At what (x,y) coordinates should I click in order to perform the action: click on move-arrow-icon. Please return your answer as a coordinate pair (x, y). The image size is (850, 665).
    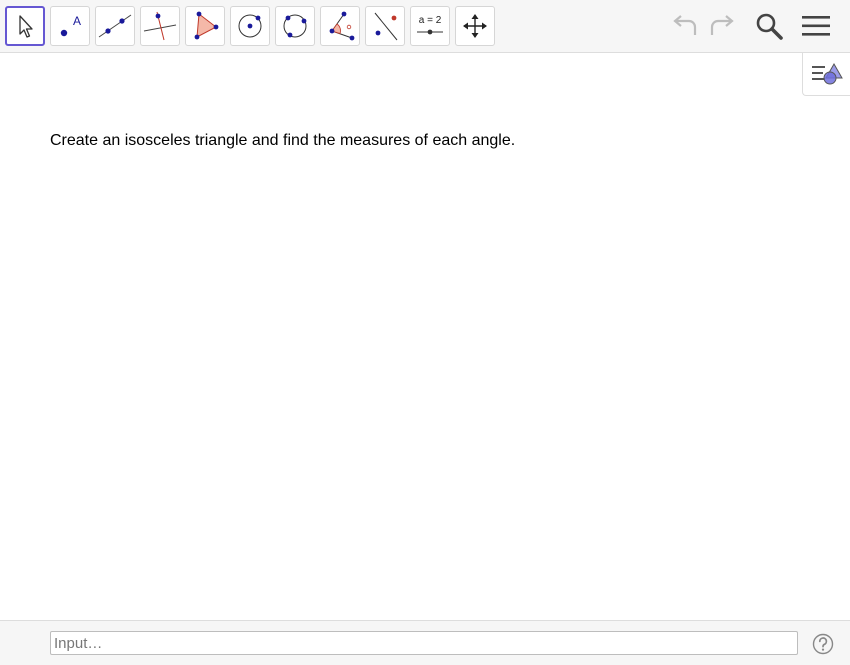
    Looking at the image, I should click on (26, 26).